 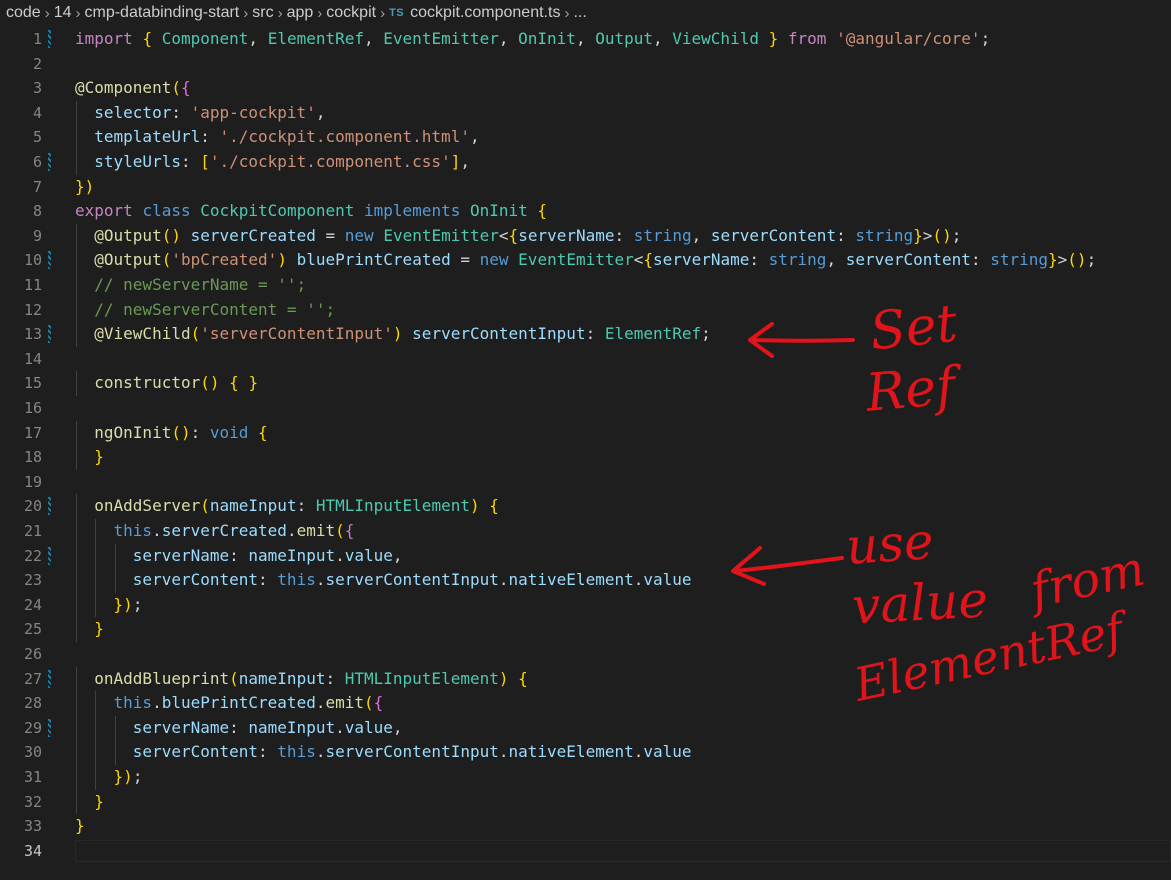 What do you see at coordinates (21, 383) in the screenshot?
I see `line-number: 15` at bounding box center [21, 383].